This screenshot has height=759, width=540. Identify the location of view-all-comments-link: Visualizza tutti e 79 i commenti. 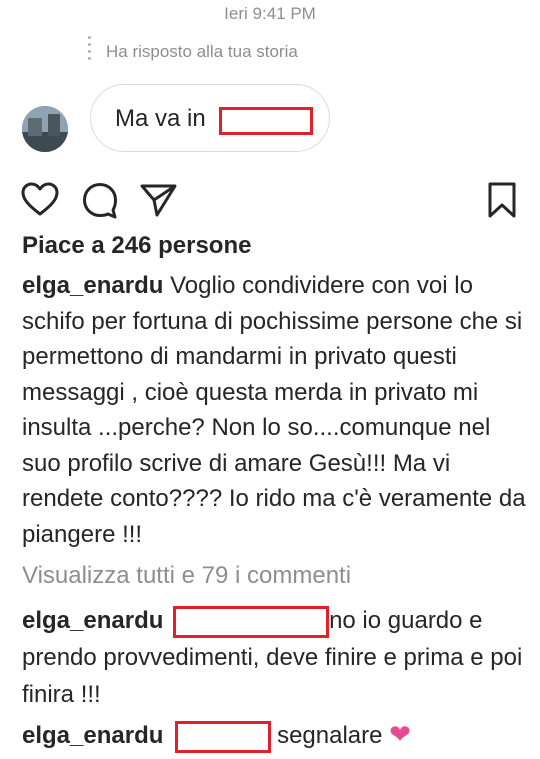
(186, 576).